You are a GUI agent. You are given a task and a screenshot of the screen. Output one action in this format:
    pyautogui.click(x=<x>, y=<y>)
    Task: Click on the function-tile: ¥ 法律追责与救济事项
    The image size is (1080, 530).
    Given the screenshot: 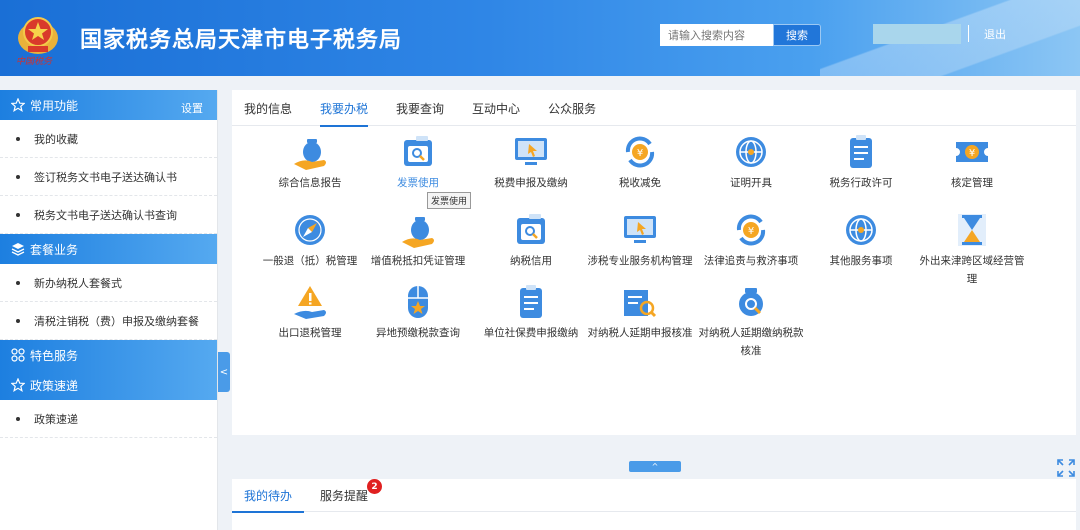 What is the action you would take?
    pyautogui.click(x=751, y=238)
    